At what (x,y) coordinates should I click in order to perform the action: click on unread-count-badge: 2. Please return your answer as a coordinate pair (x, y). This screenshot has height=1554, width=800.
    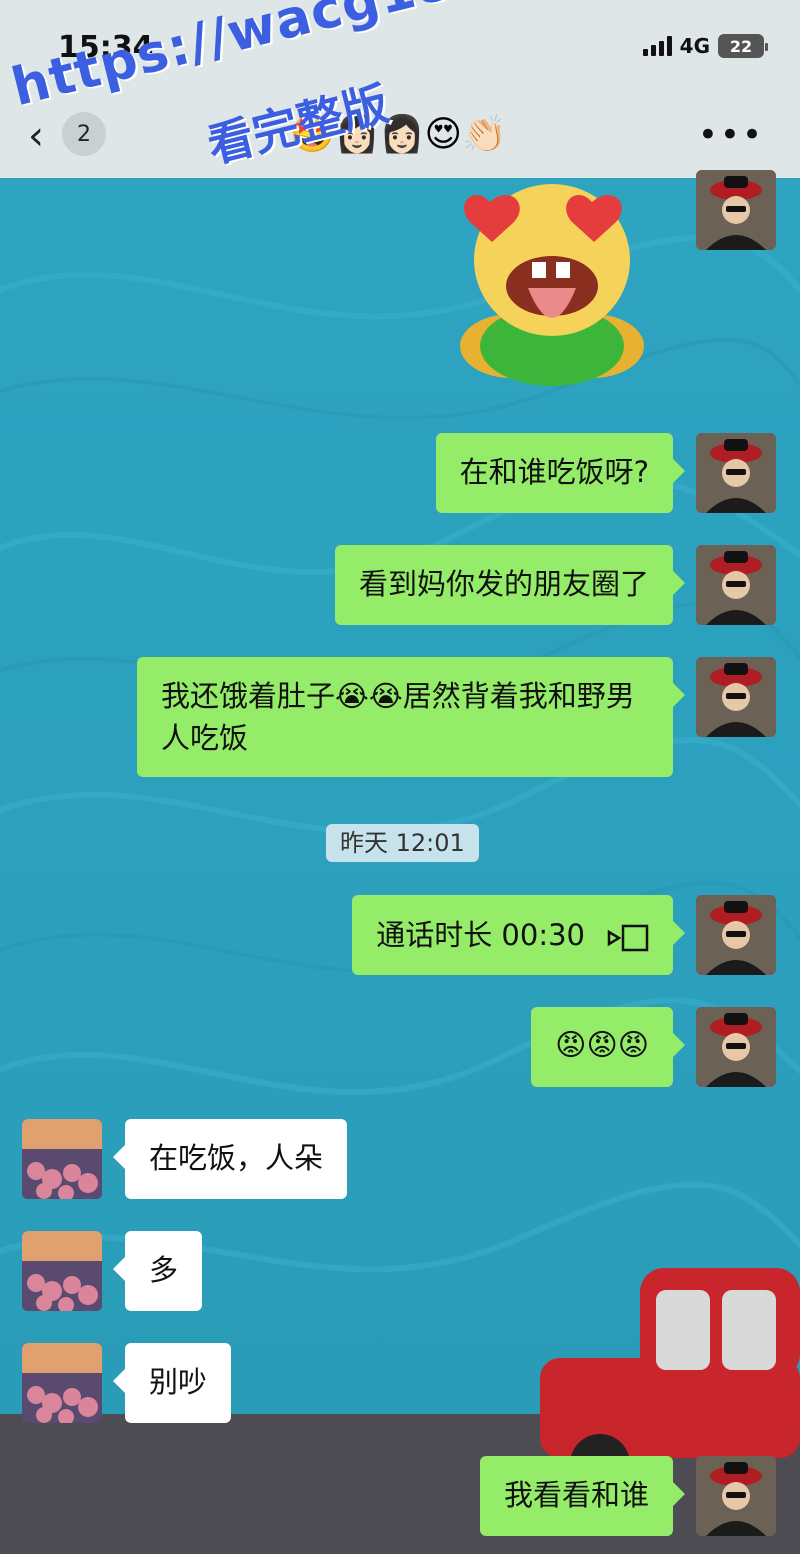
    Looking at the image, I should click on (84, 134).